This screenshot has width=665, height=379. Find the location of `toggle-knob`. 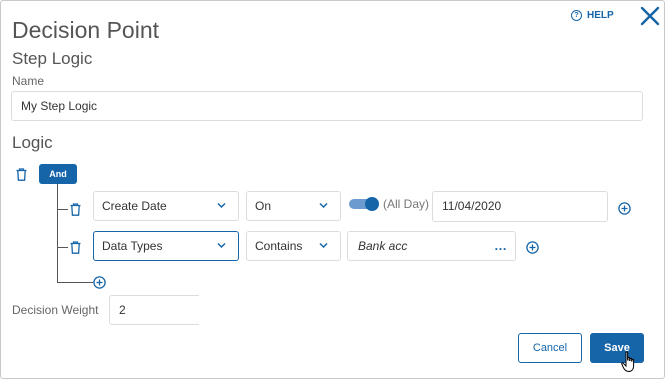

toggle-knob is located at coordinates (372, 204).